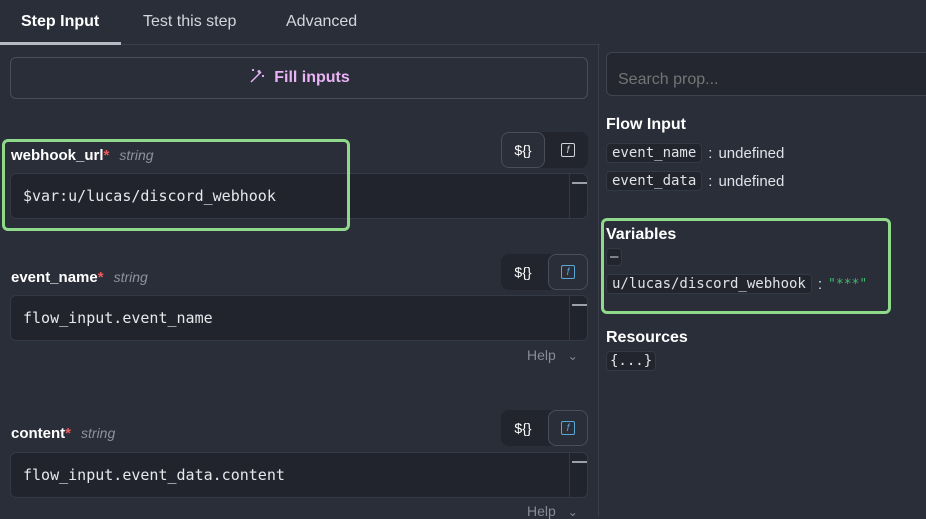 Image resolution: width=926 pixels, height=519 pixels. I want to click on tab-step-input: Step Input, so click(60, 22).